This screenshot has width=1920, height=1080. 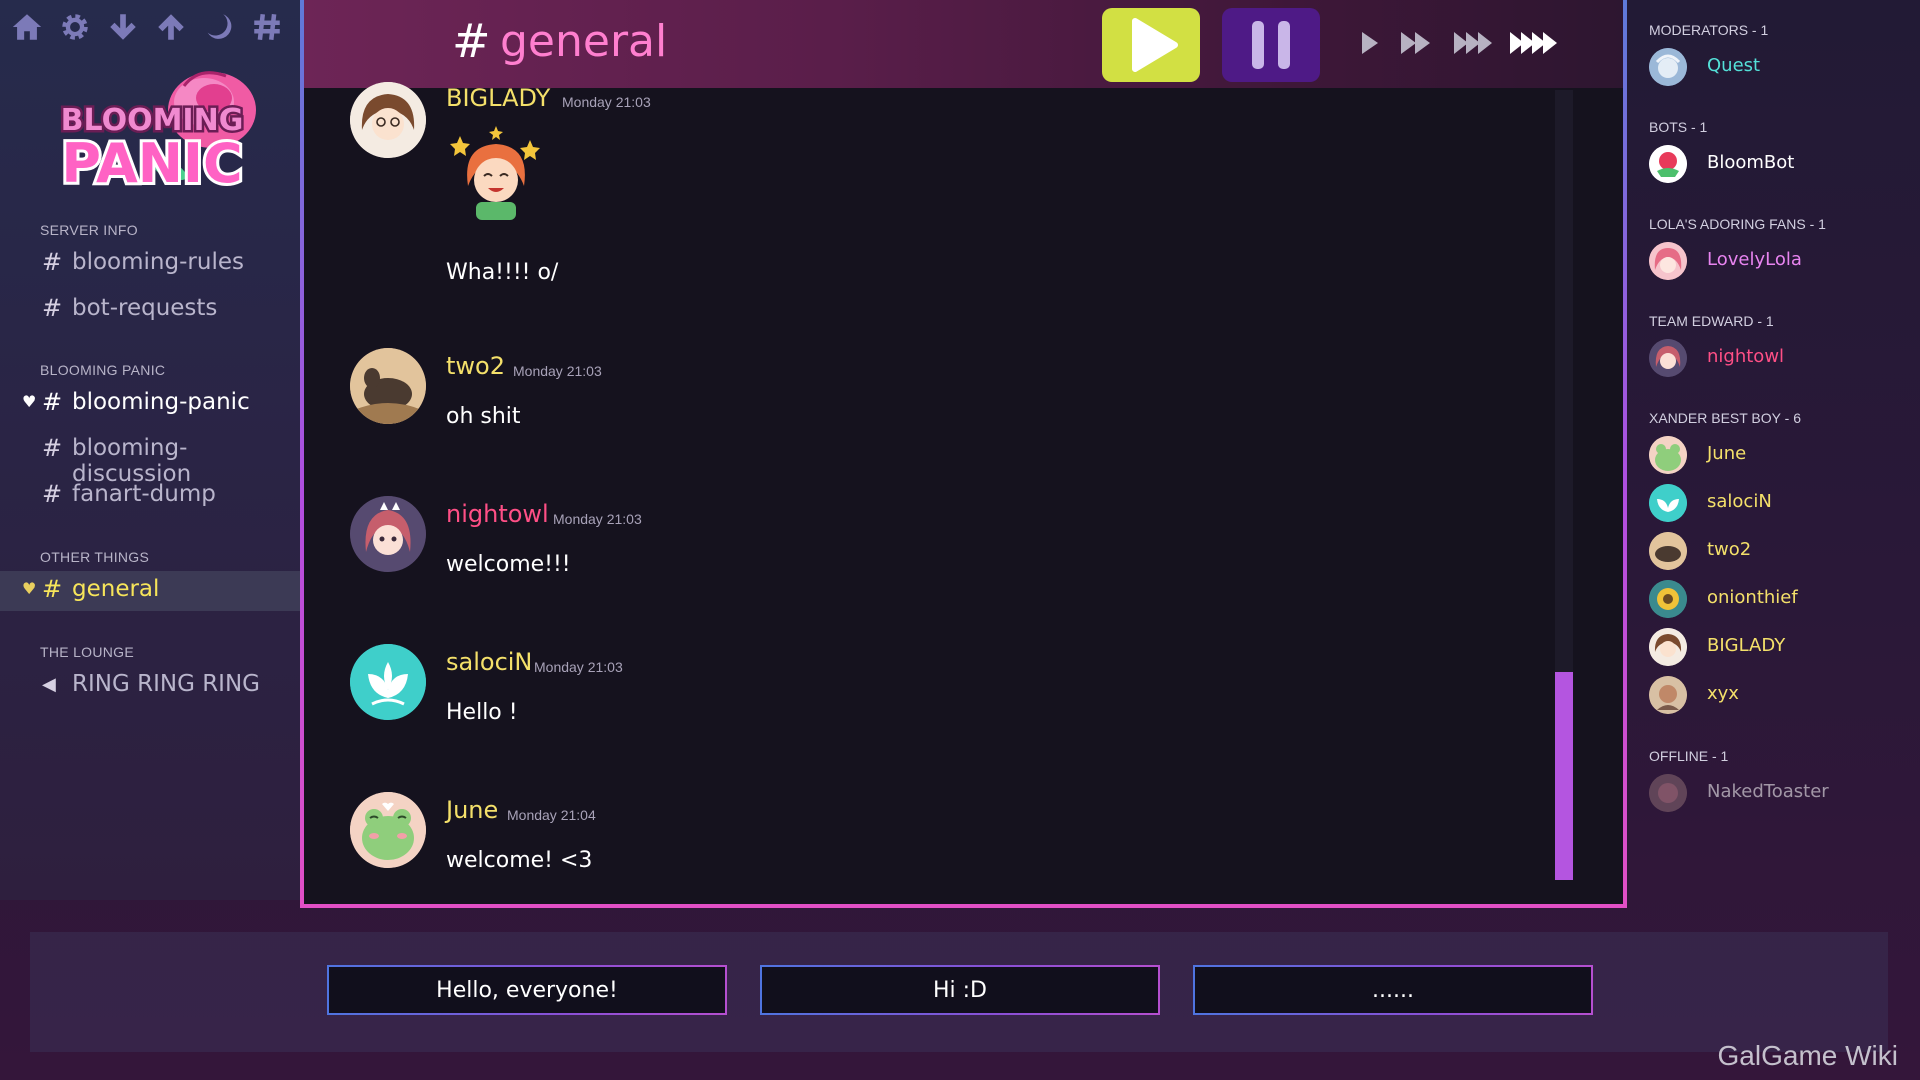 What do you see at coordinates (508, 564) in the screenshot?
I see `message-text: welcome!!!` at bounding box center [508, 564].